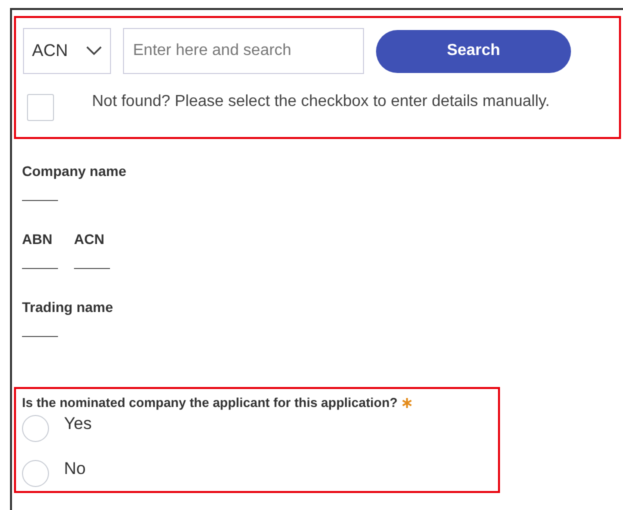 This screenshot has height=510, width=623. I want to click on option-label: Yes, so click(78, 424).